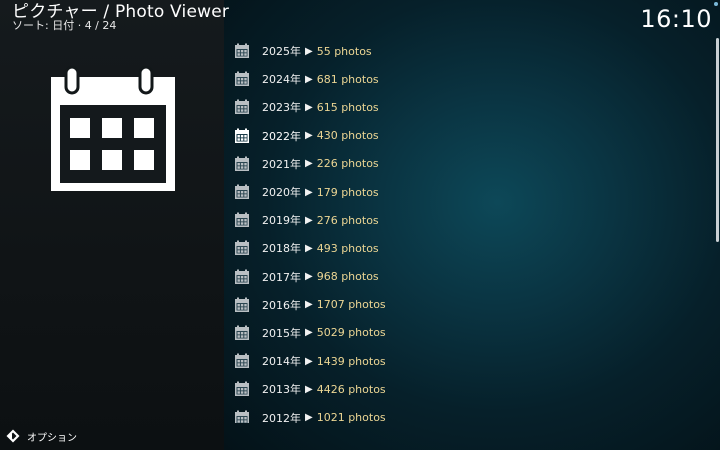  Describe the element at coordinates (351, 333) in the screenshot. I see `photo-count: 5029 photos` at that location.